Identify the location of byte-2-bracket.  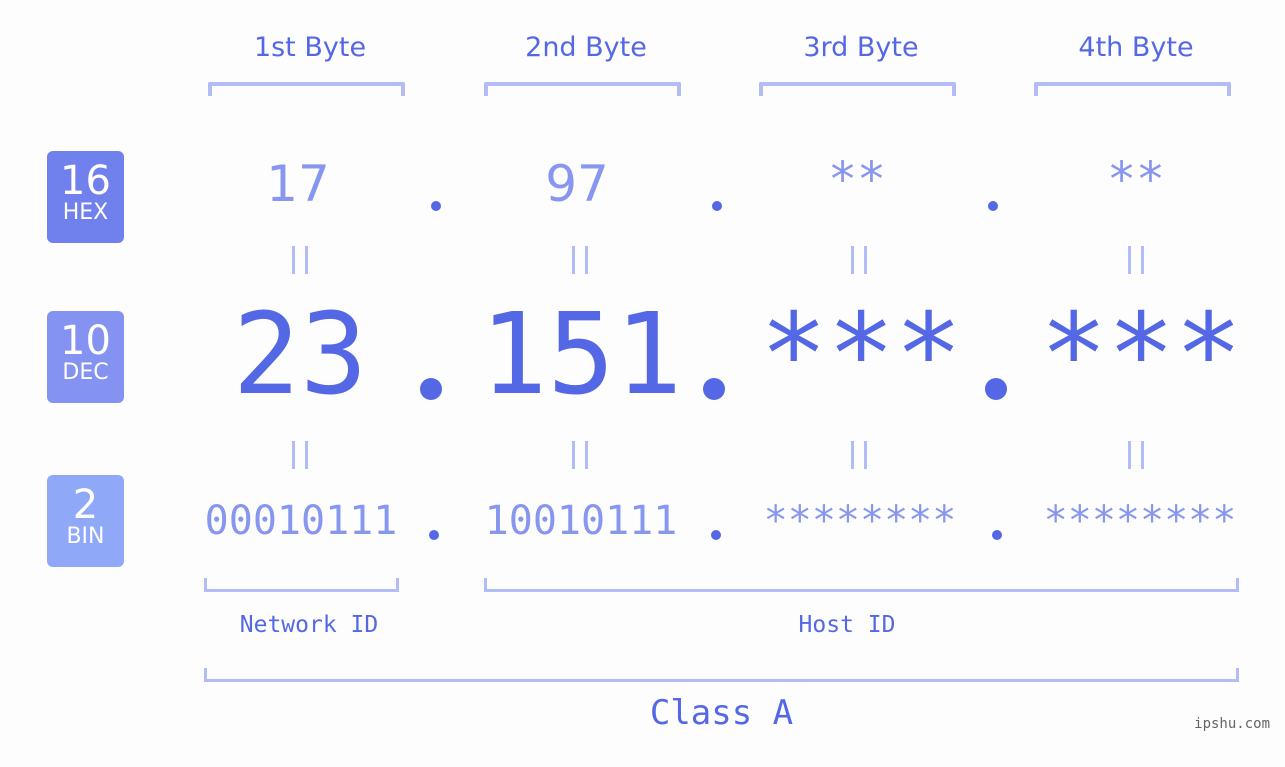
(582, 89).